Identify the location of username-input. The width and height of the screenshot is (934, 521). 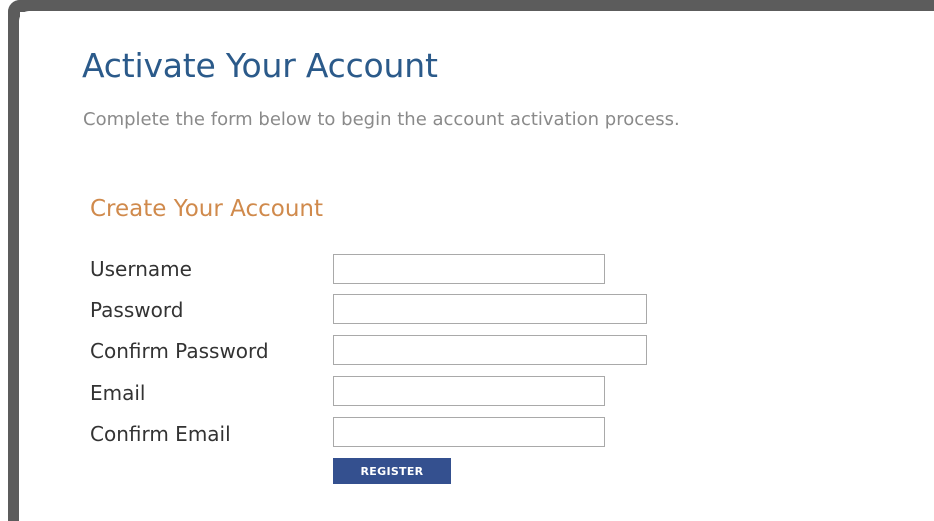
(469, 269).